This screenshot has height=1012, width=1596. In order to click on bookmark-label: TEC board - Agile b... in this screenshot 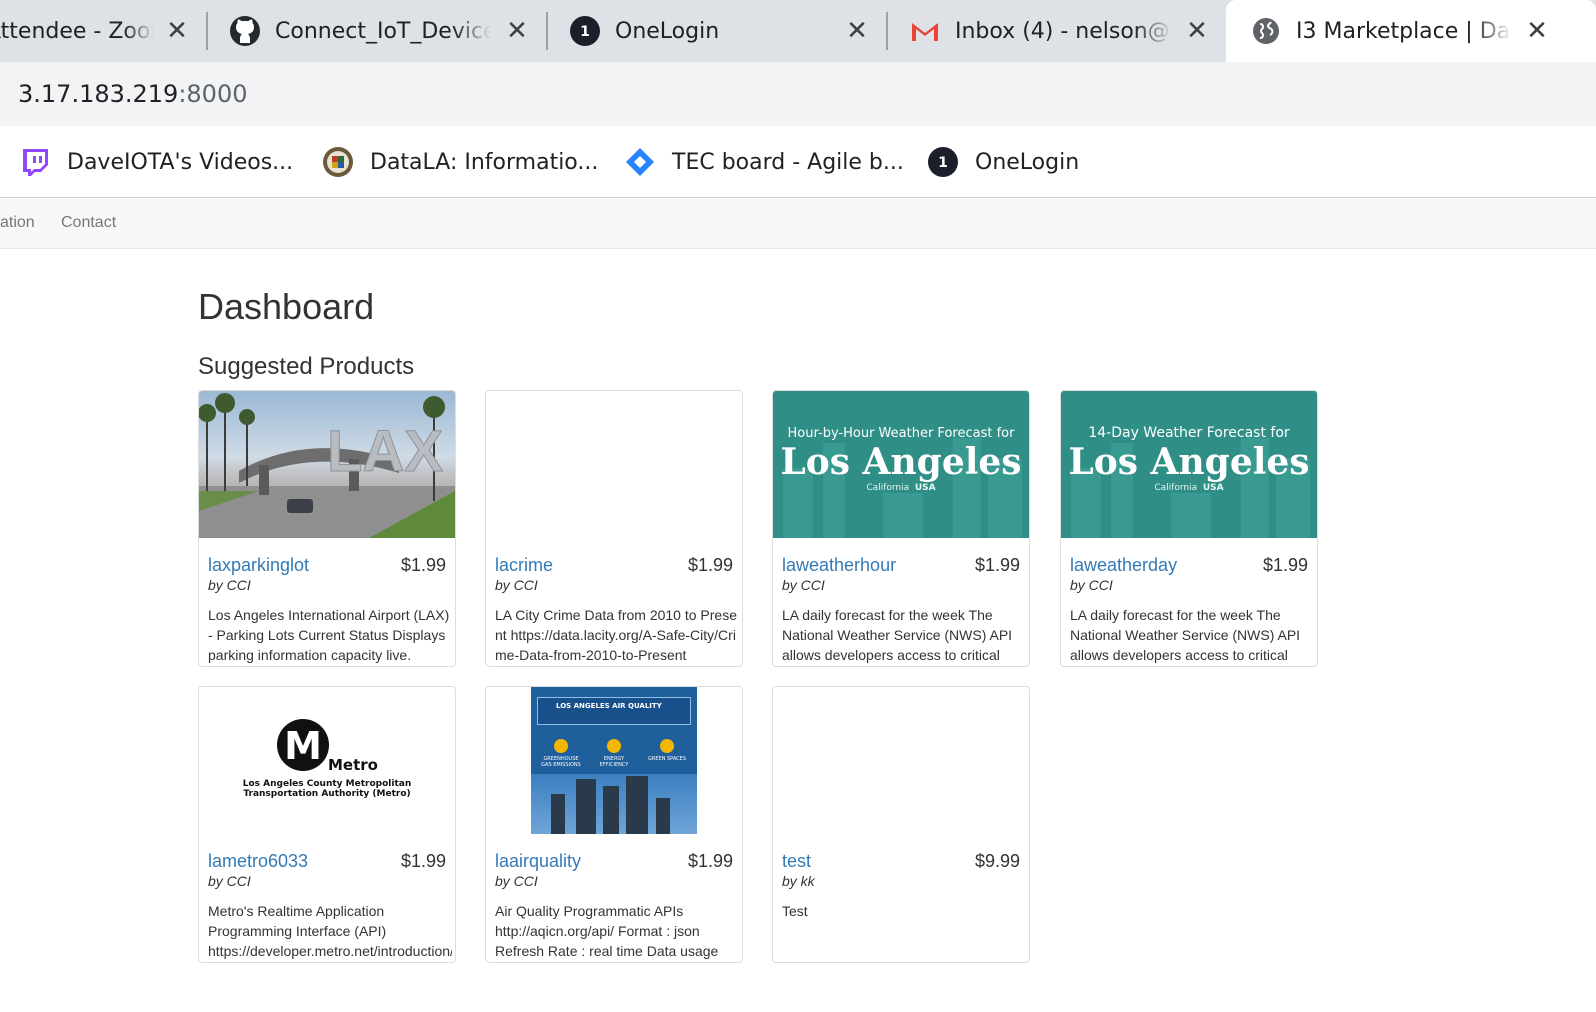, I will do `click(788, 162)`.